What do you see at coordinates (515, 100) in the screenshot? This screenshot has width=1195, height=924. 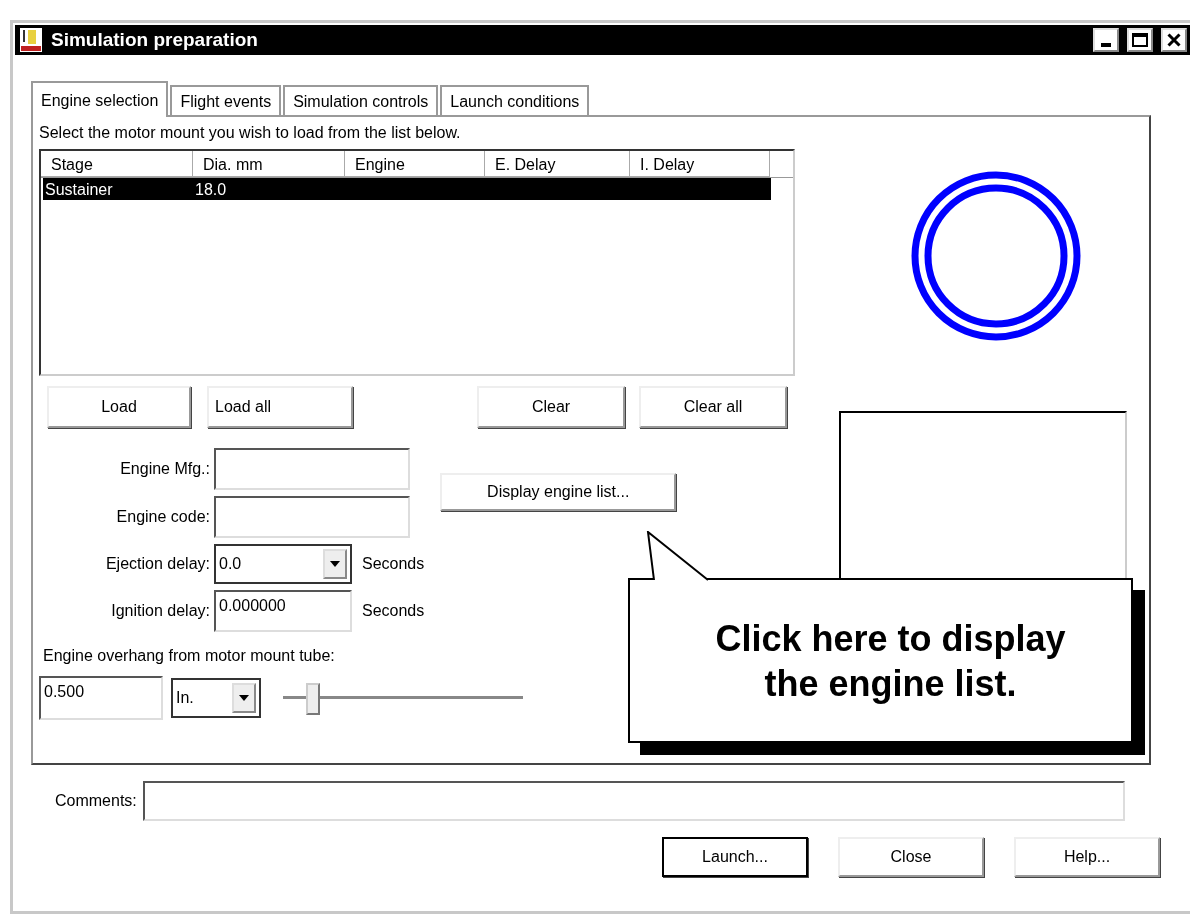 I see `tab: Launch conditions` at bounding box center [515, 100].